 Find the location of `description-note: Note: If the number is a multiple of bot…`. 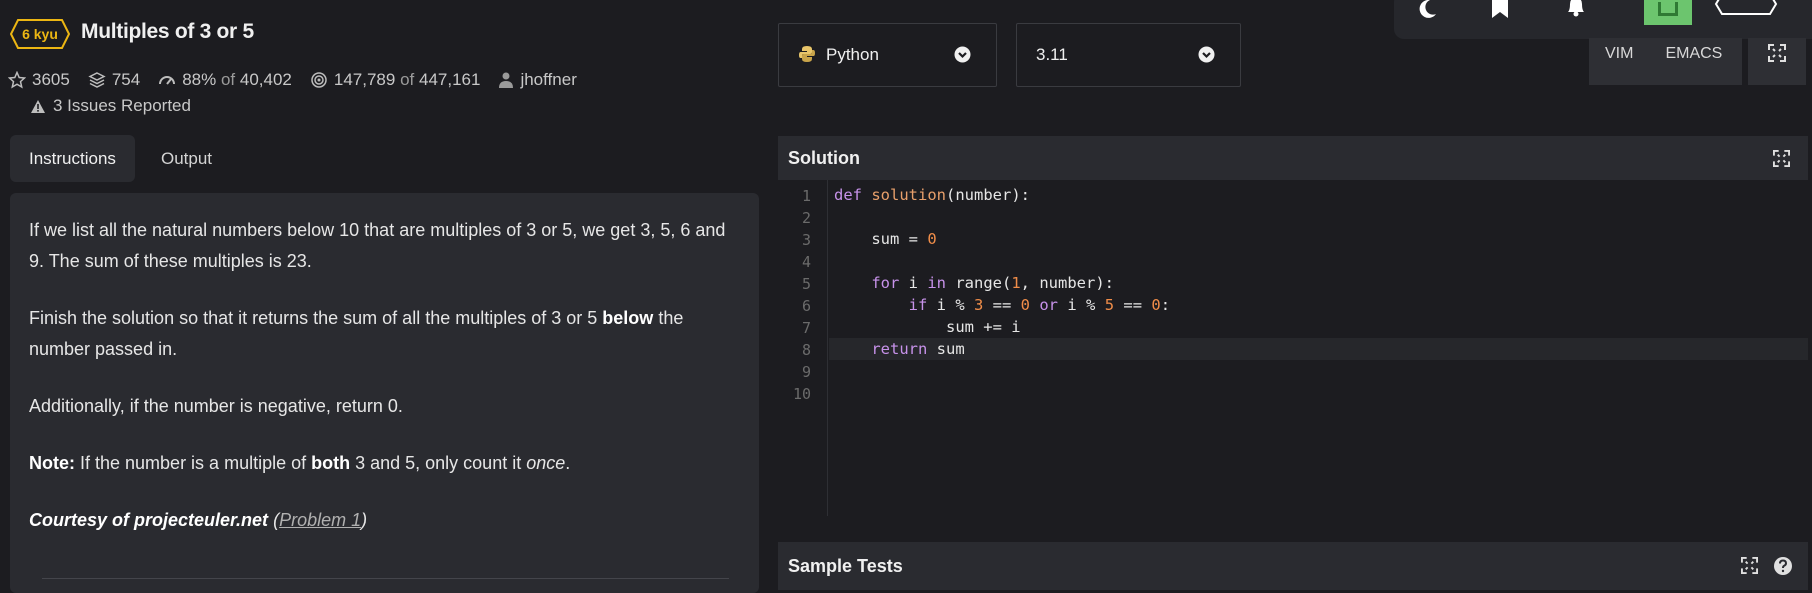

description-note: Note: If the number is a multiple of bot… is located at coordinates (384, 463).